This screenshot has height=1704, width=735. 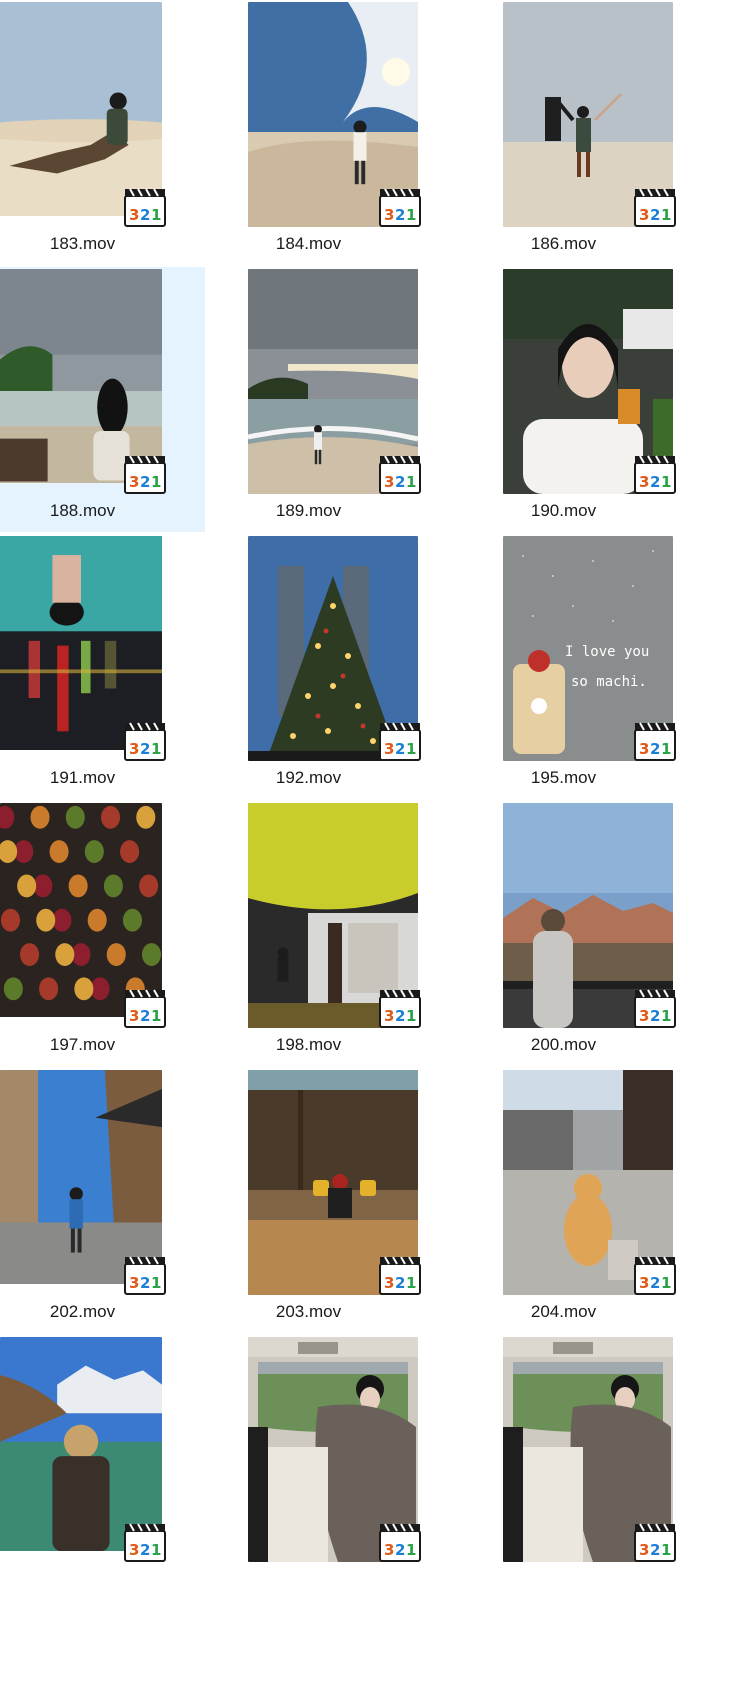 What do you see at coordinates (563, 510) in the screenshot?
I see `file-name: 190.mov` at bounding box center [563, 510].